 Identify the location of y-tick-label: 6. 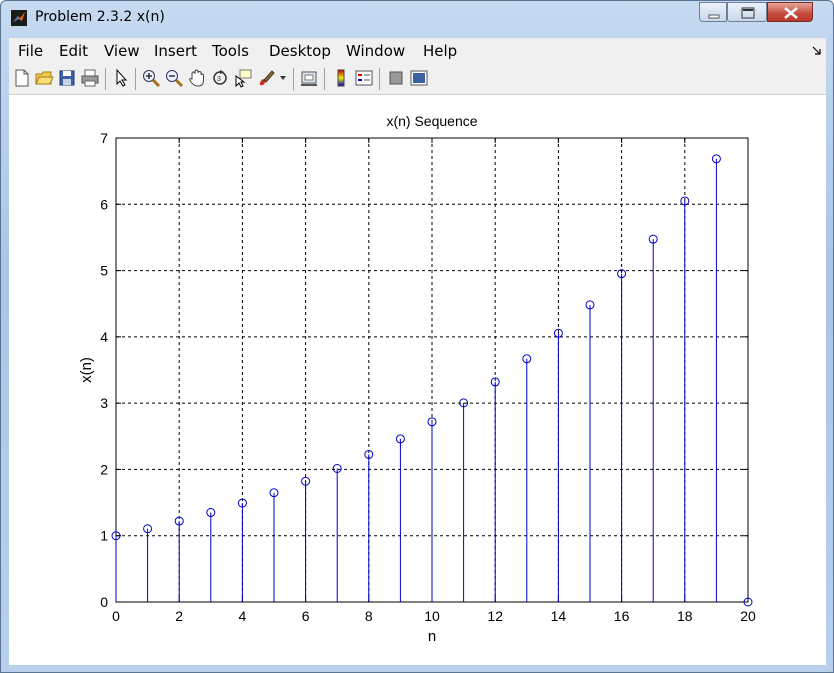
(104, 204).